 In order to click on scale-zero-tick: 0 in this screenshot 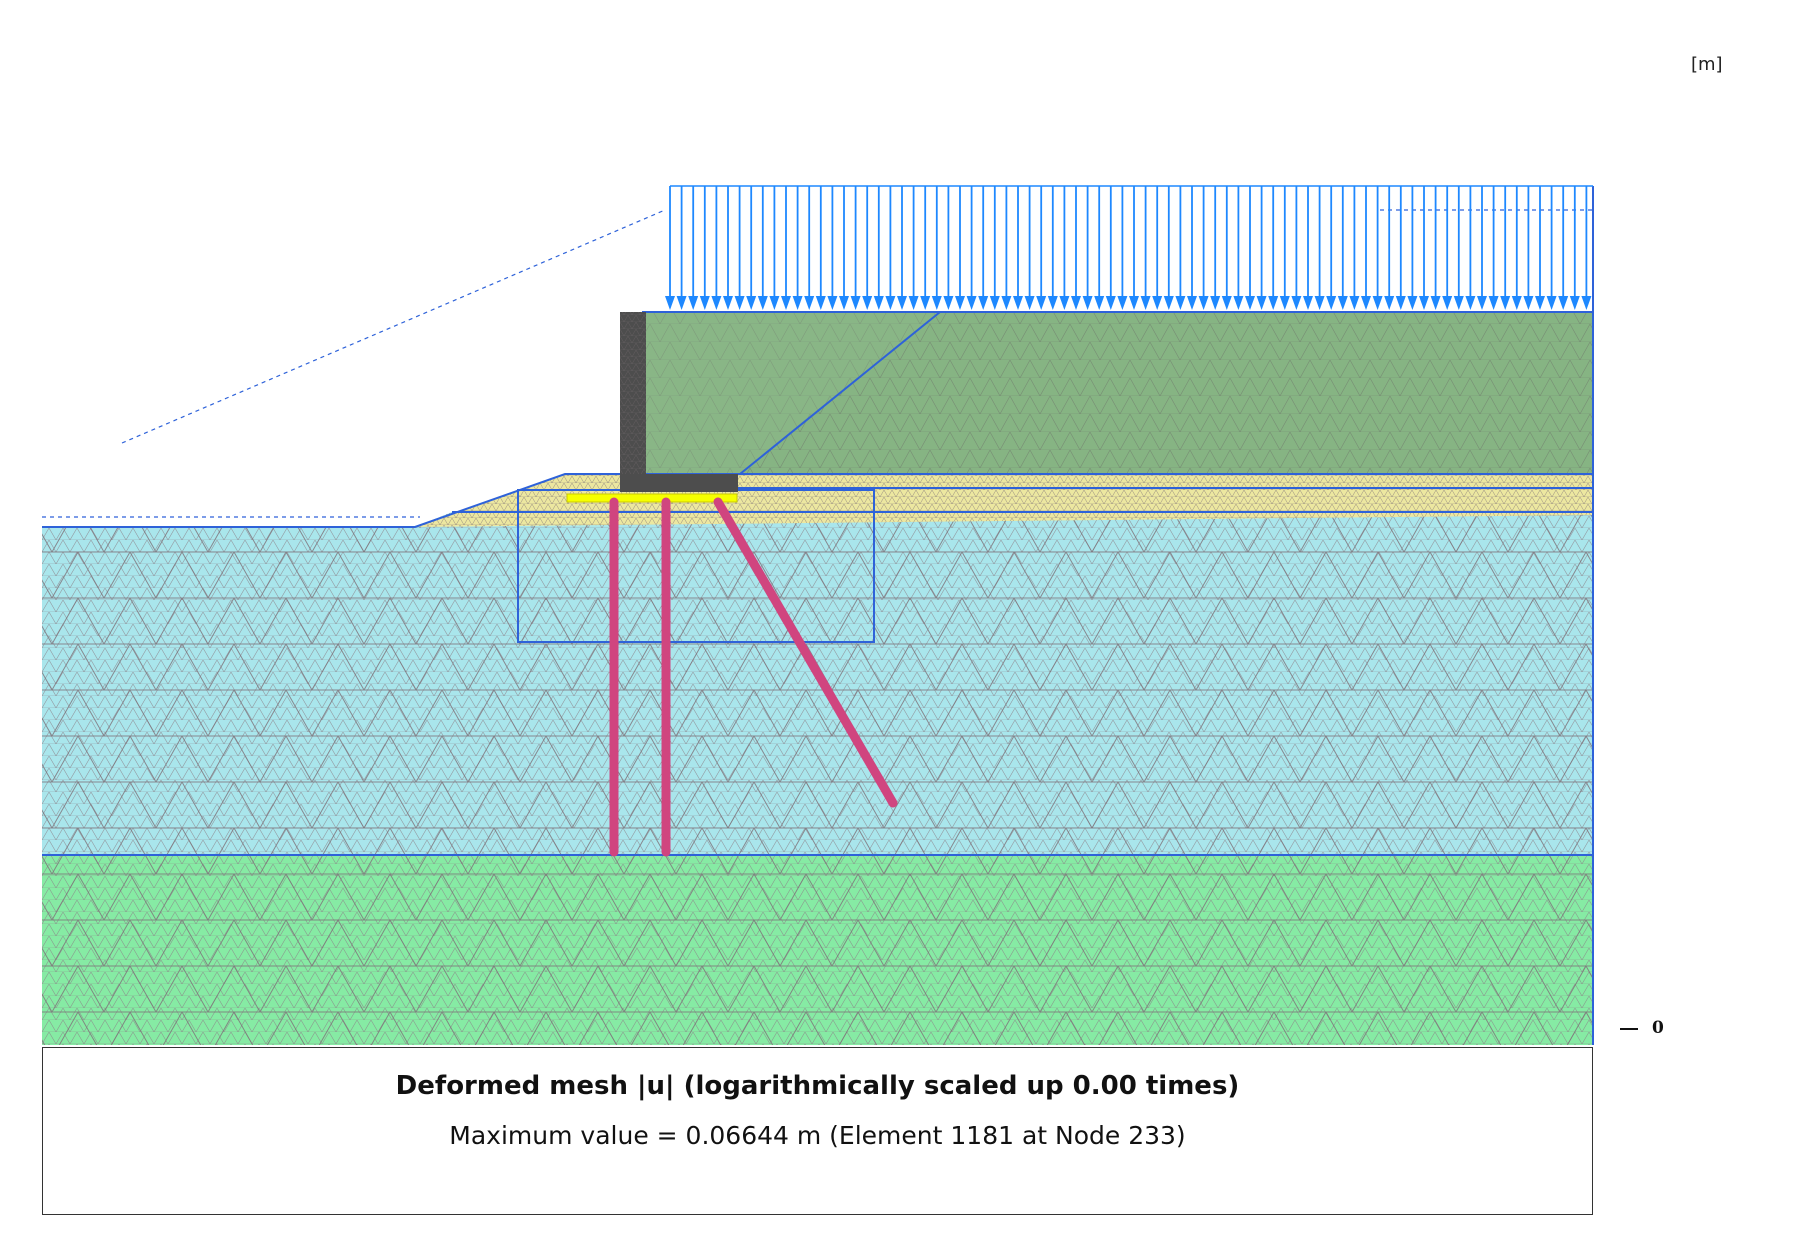, I will do `click(1642, 1028)`.